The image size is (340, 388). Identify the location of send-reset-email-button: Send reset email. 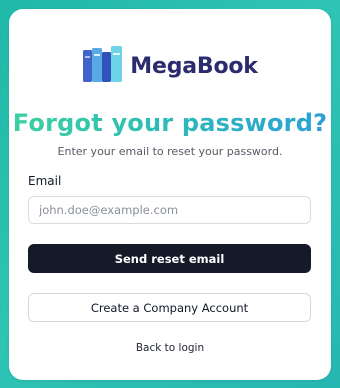
(169, 258).